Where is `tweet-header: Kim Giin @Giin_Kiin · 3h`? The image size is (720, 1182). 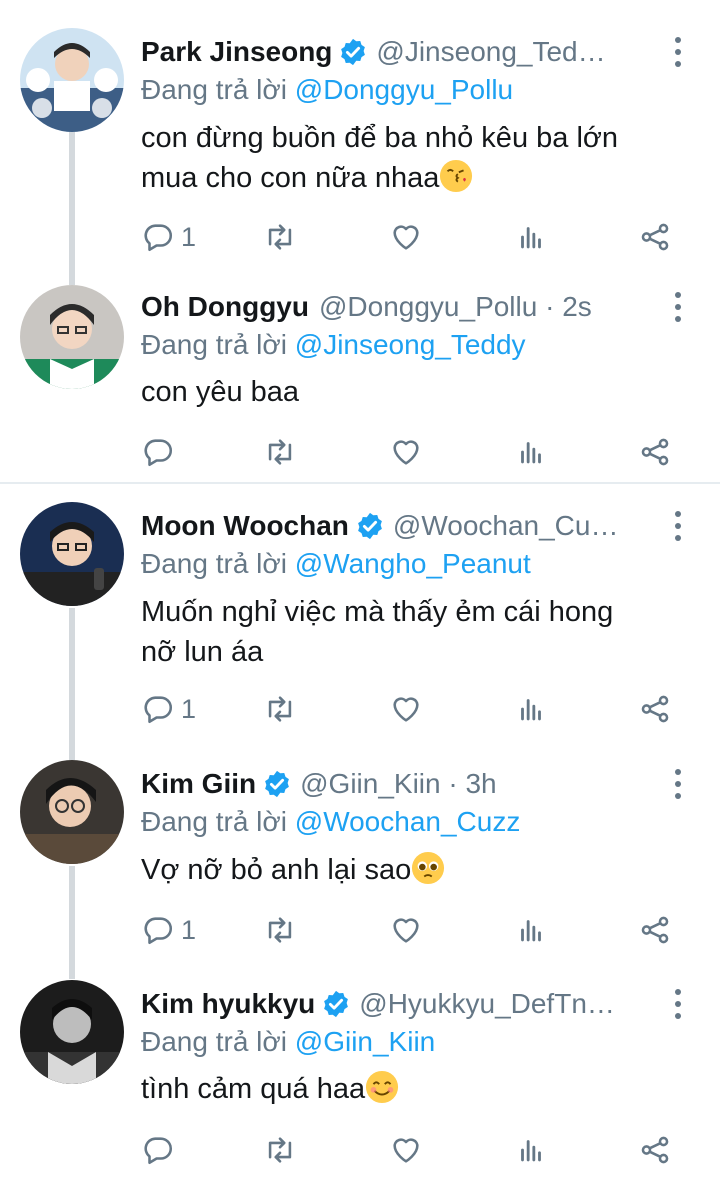
tweet-header: Kim Giin @Giin_Kiin · 3h is located at coordinates (396, 784).